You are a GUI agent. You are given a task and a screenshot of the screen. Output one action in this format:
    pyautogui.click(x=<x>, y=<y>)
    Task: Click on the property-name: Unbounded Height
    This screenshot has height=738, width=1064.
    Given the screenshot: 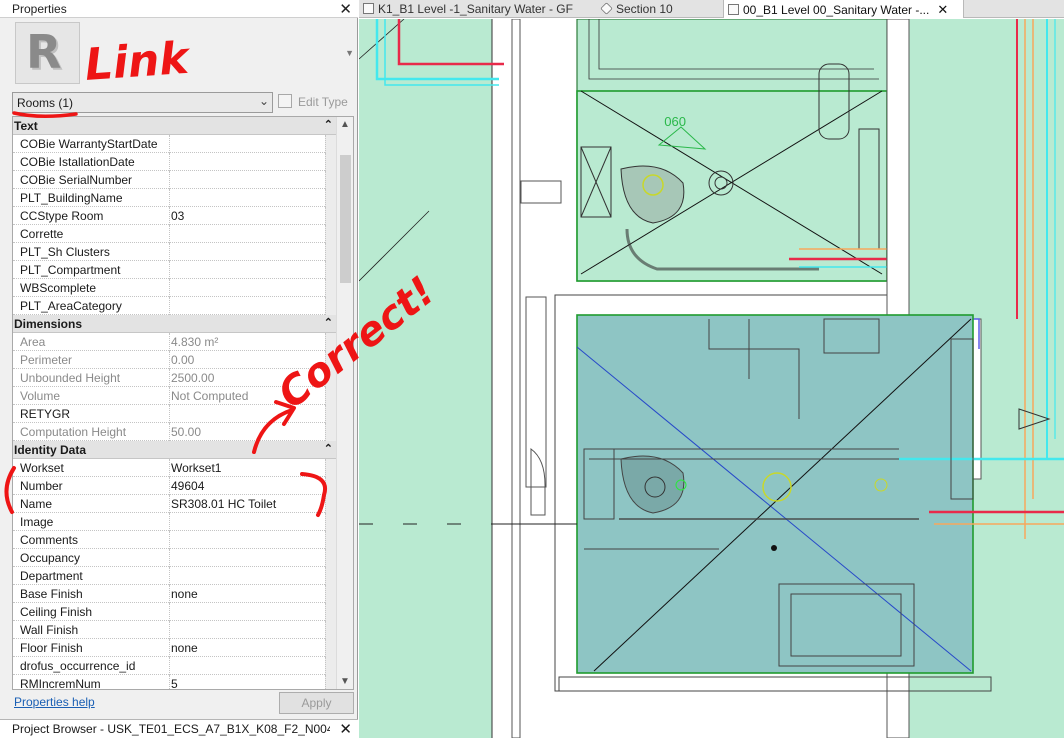 What is the action you would take?
    pyautogui.click(x=70, y=378)
    